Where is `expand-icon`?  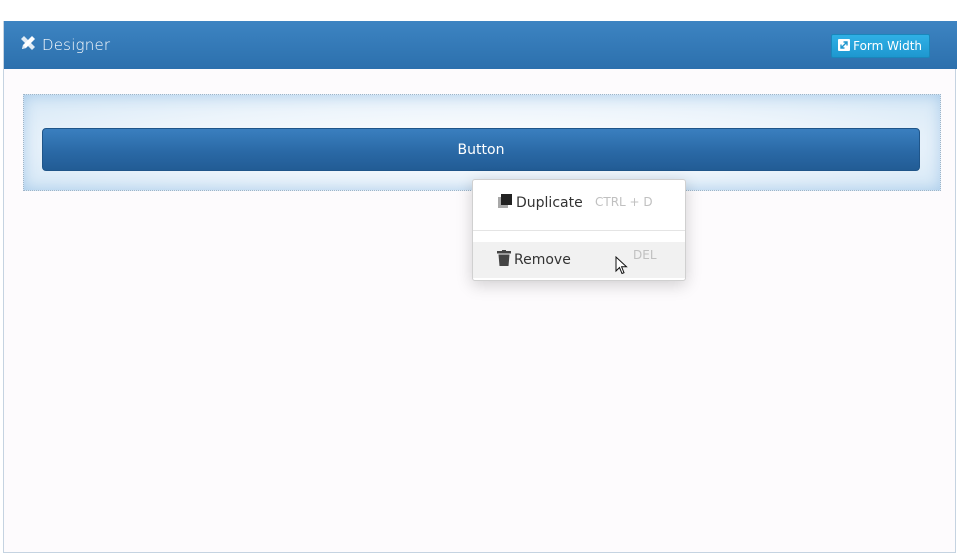
expand-icon is located at coordinates (845, 46).